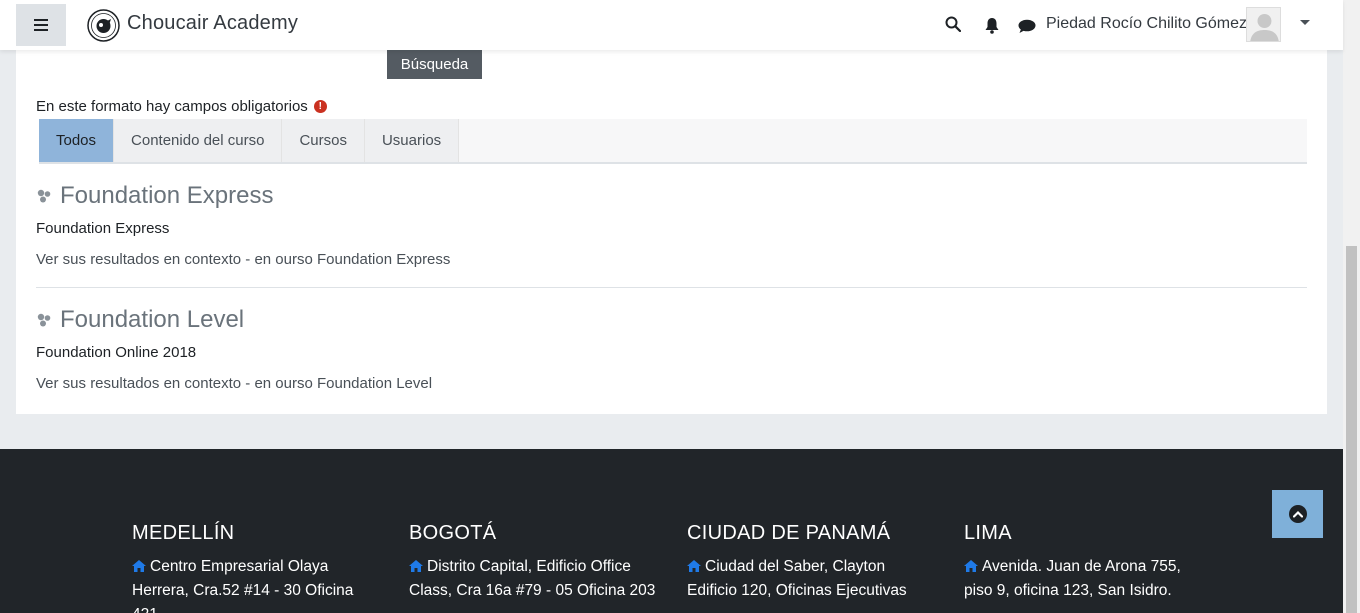 The width and height of the screenshot is (1360, 613). I want to click on back-to-top-button, so click(1297, 514).